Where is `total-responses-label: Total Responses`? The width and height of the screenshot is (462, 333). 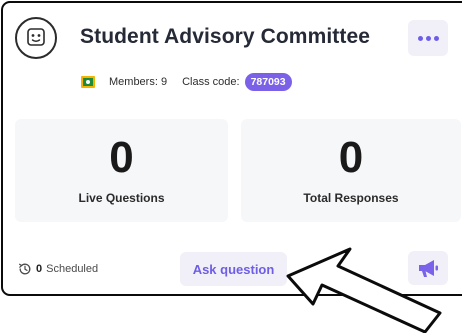
total-responses-label: Total Responses is located at coordinates (351, 198).